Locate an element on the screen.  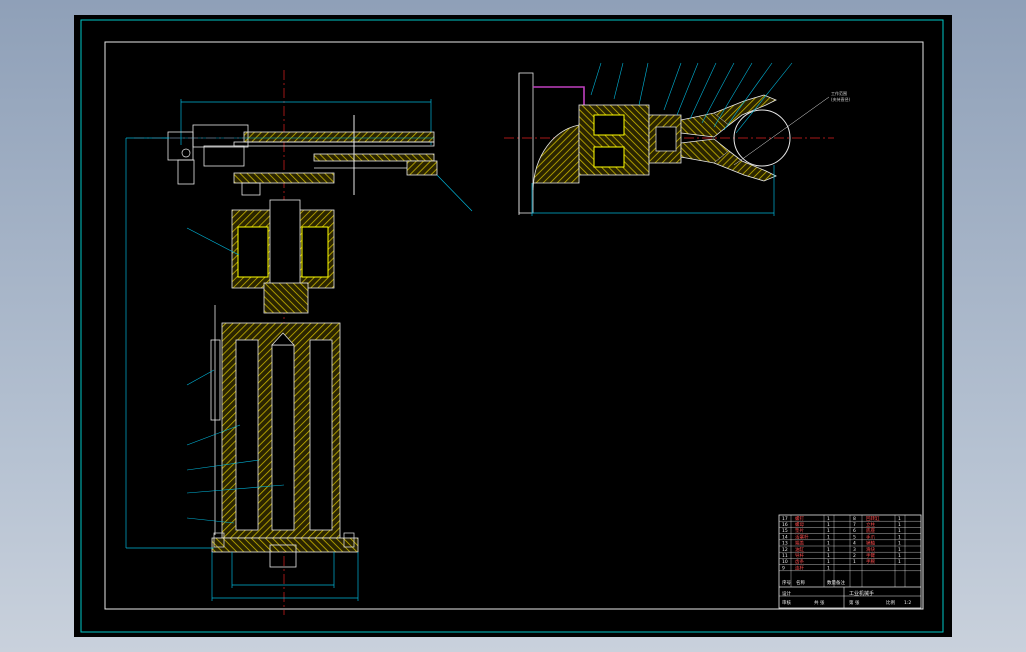
parts-cell-no: 16 is located at coordinates (785, 525).